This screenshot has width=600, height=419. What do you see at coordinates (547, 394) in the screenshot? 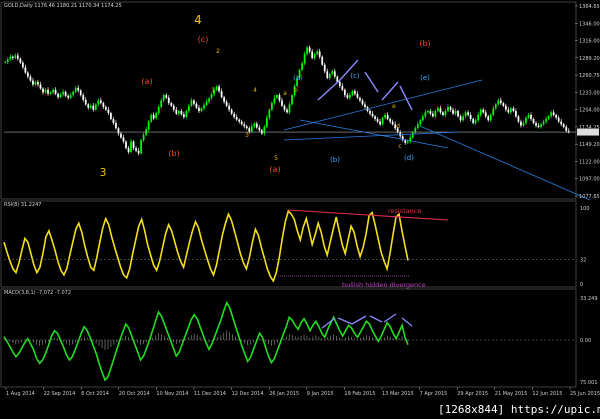
I see `x-tick-label: 12 Jun 2015` at bounding box center [547, 394].